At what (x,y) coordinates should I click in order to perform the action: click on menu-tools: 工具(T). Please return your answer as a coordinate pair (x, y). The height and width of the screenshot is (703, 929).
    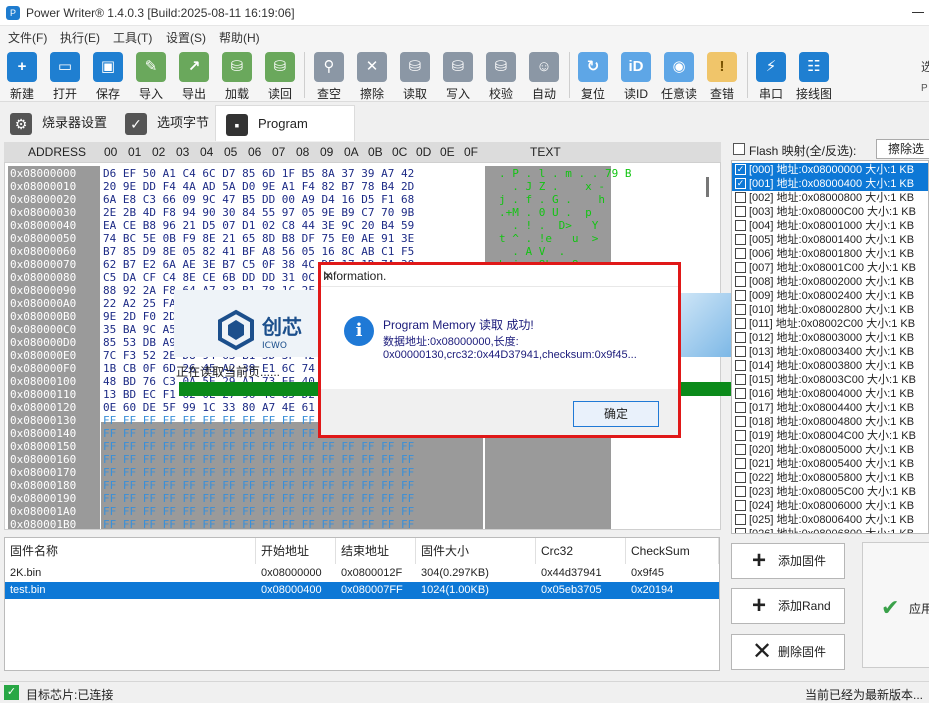
    Looking at the image, I should click on (132, 37).